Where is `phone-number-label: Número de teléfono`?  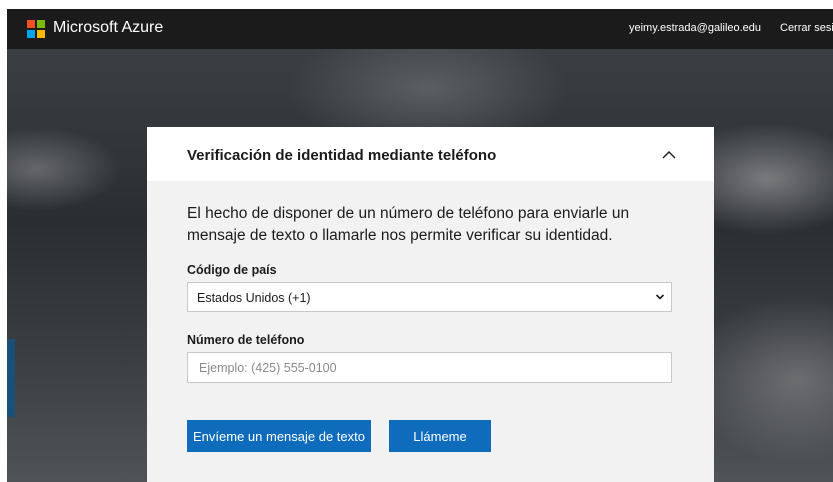
phone-number-label: Número de teléfono is located at coordinates (246, 340).